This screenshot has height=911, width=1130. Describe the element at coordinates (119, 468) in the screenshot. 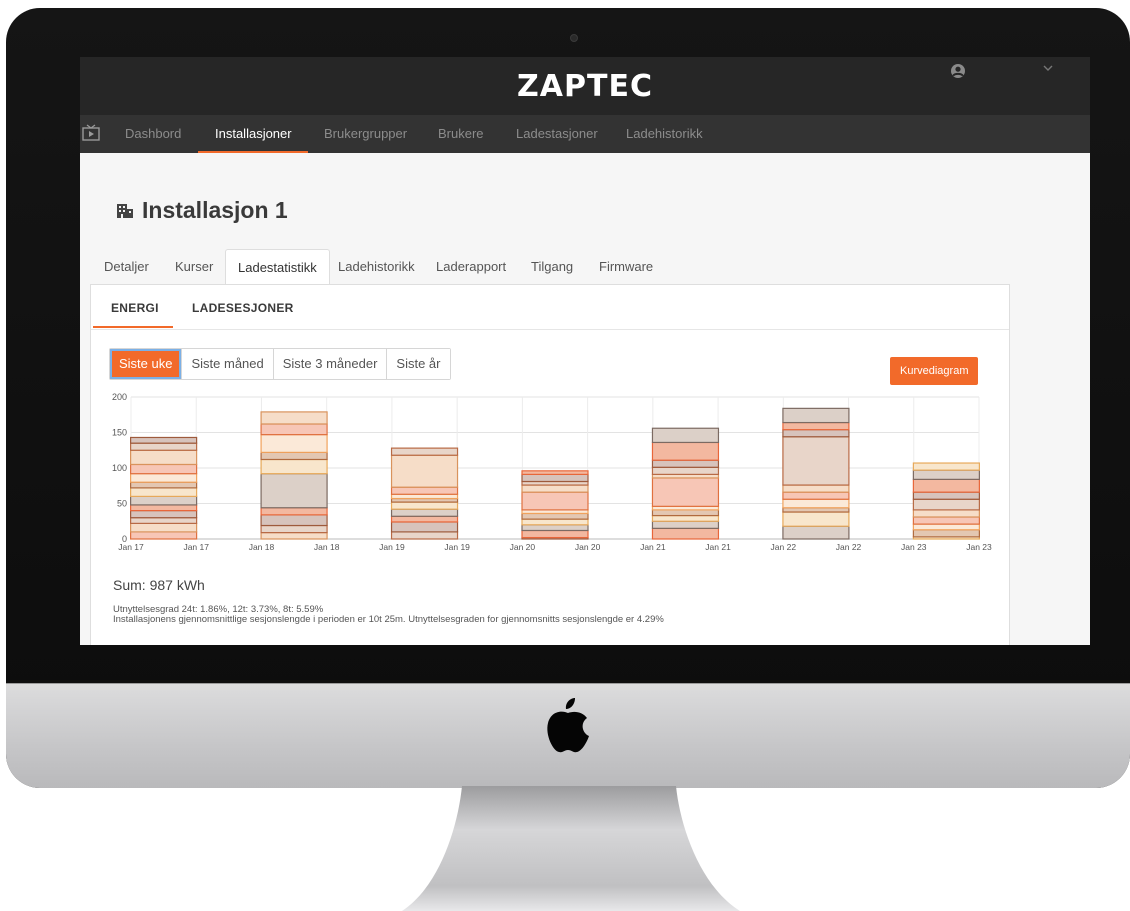

I see `y-tick-label: 100` at that location.